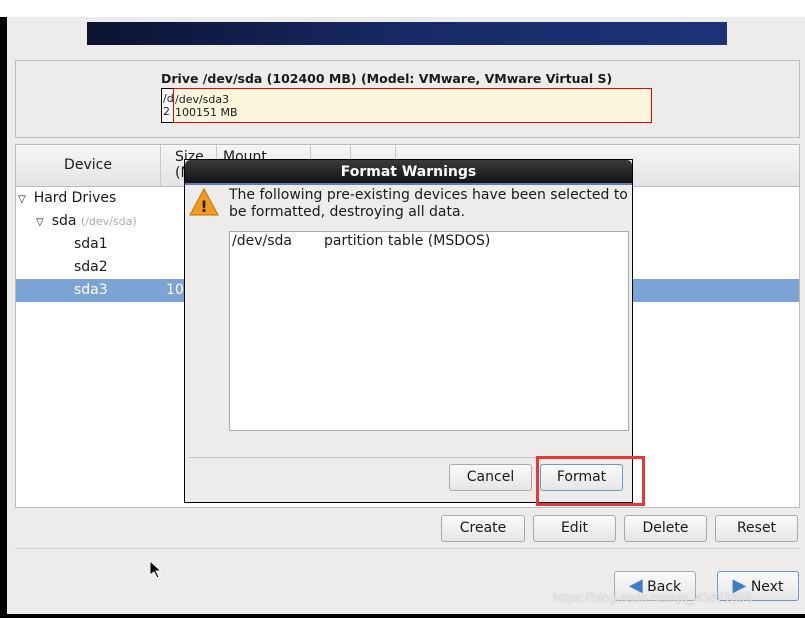 This screenshot has height=618, width=805. Describe the element at coordinates (64, 221) in the screenshot. I see `row-label: sda` at that location.